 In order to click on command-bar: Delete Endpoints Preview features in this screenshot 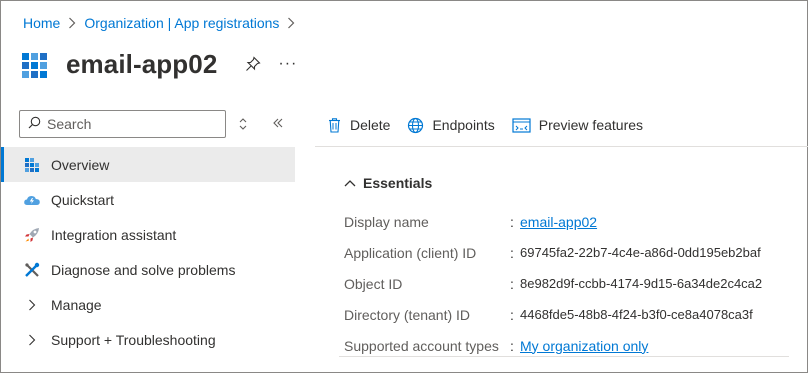, I will do `click(493, 125)`.